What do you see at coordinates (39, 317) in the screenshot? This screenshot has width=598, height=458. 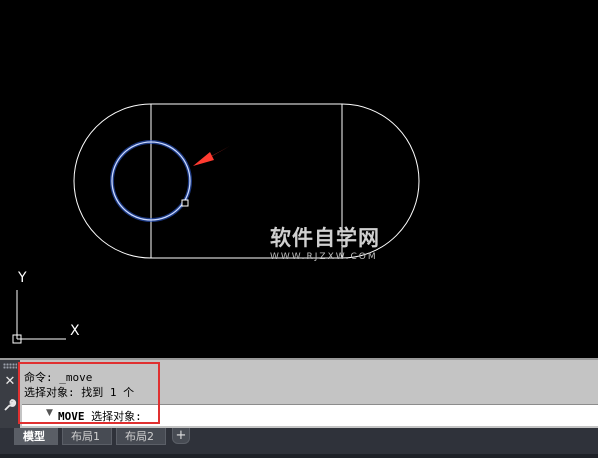 I see `ucs-icon` at bounding box center [39, 317].